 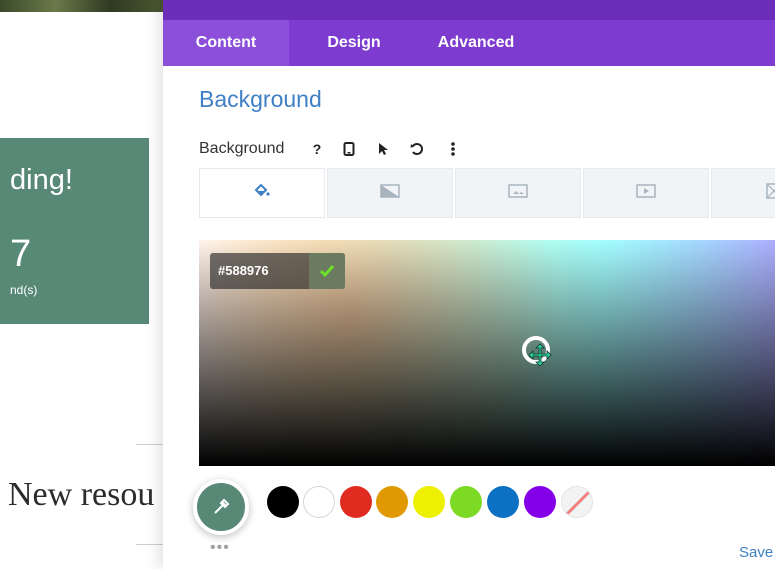 I want to click on swatch-transparent, so click(x=577, y=502).